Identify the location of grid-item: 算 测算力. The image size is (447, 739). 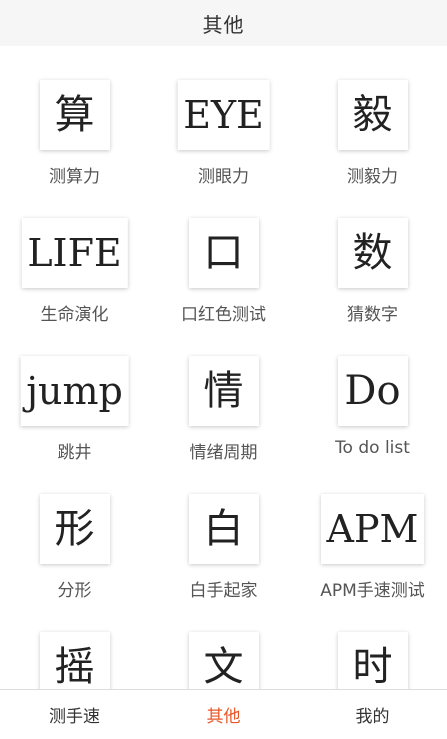
(74, 116).